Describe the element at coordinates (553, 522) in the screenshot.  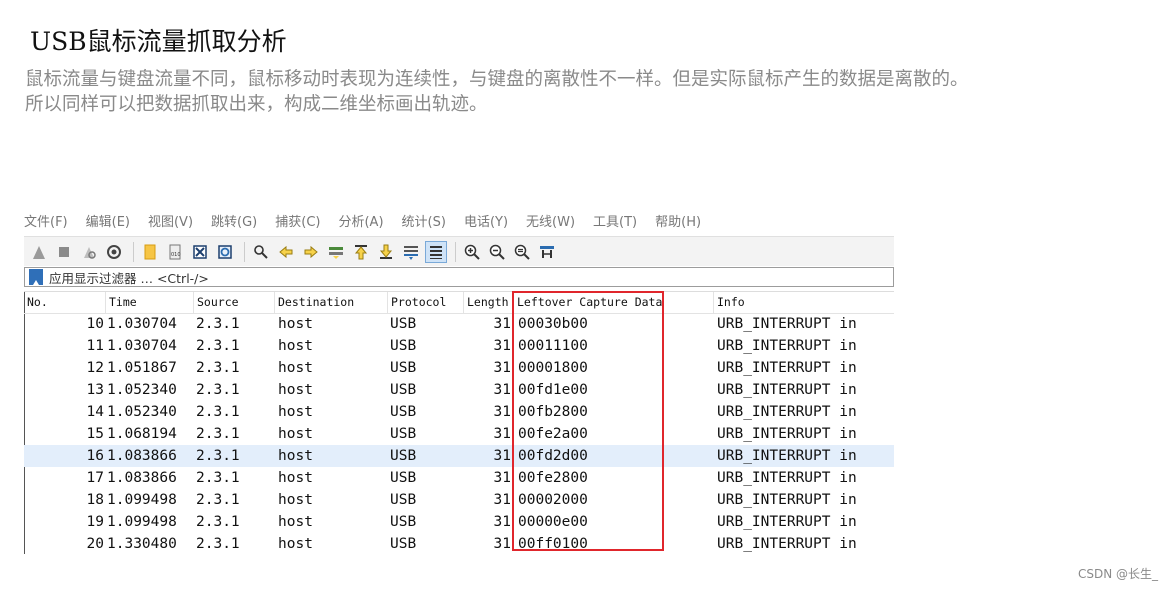
I see `cell-leftover-data: 00000e00` at that location.